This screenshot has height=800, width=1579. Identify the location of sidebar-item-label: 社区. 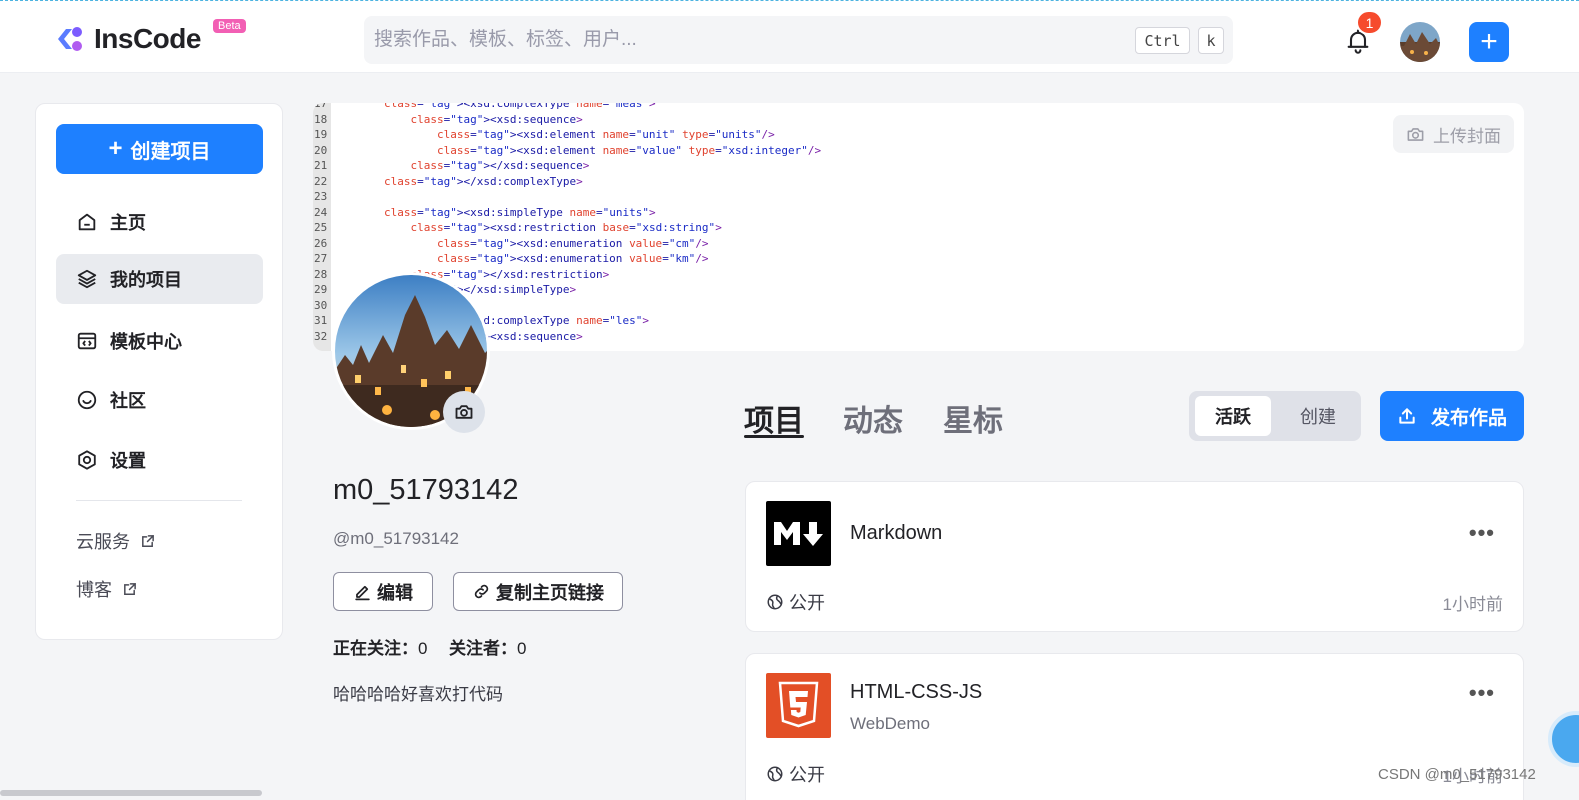
(128, 401).